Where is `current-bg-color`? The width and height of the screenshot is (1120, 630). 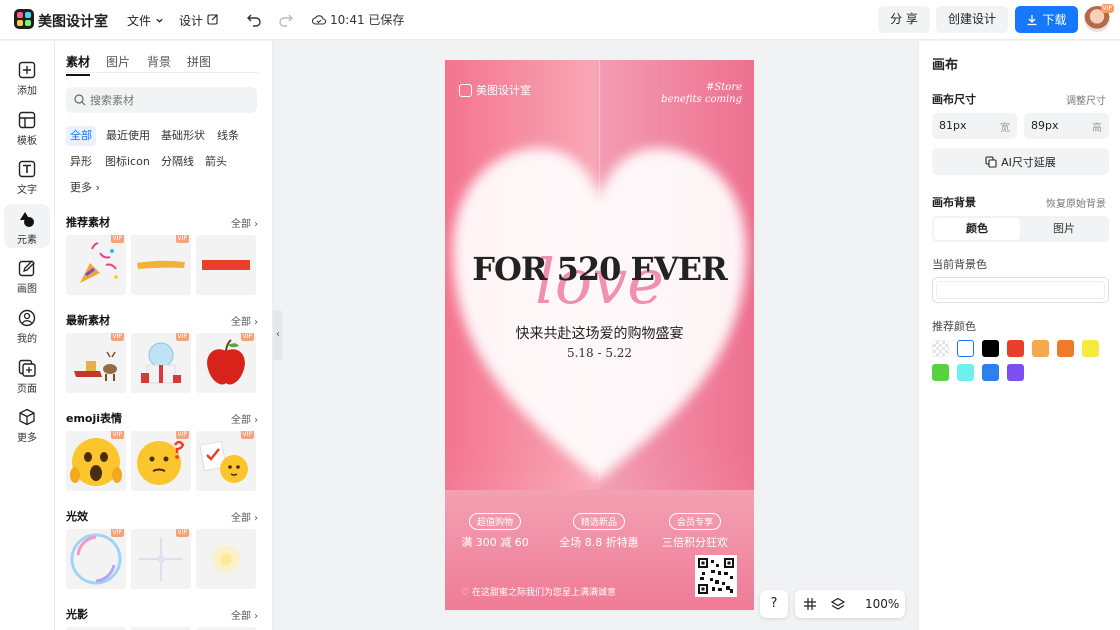 current-bg-color is located at coordinates (1020, 290).